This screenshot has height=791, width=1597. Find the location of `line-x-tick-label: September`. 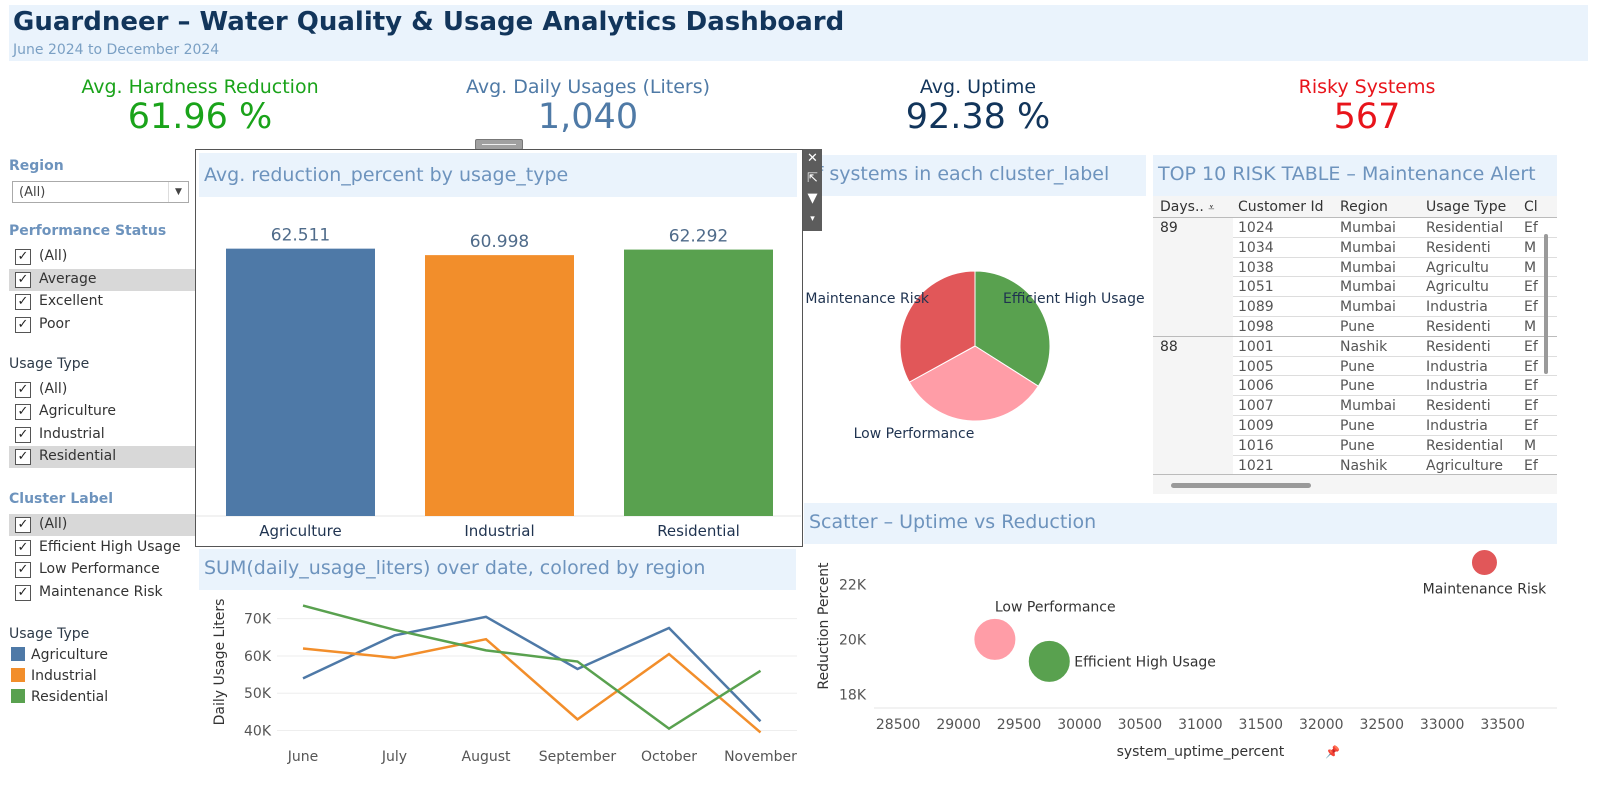

line-x-tick-label: September is located at coordinates (578, 757).